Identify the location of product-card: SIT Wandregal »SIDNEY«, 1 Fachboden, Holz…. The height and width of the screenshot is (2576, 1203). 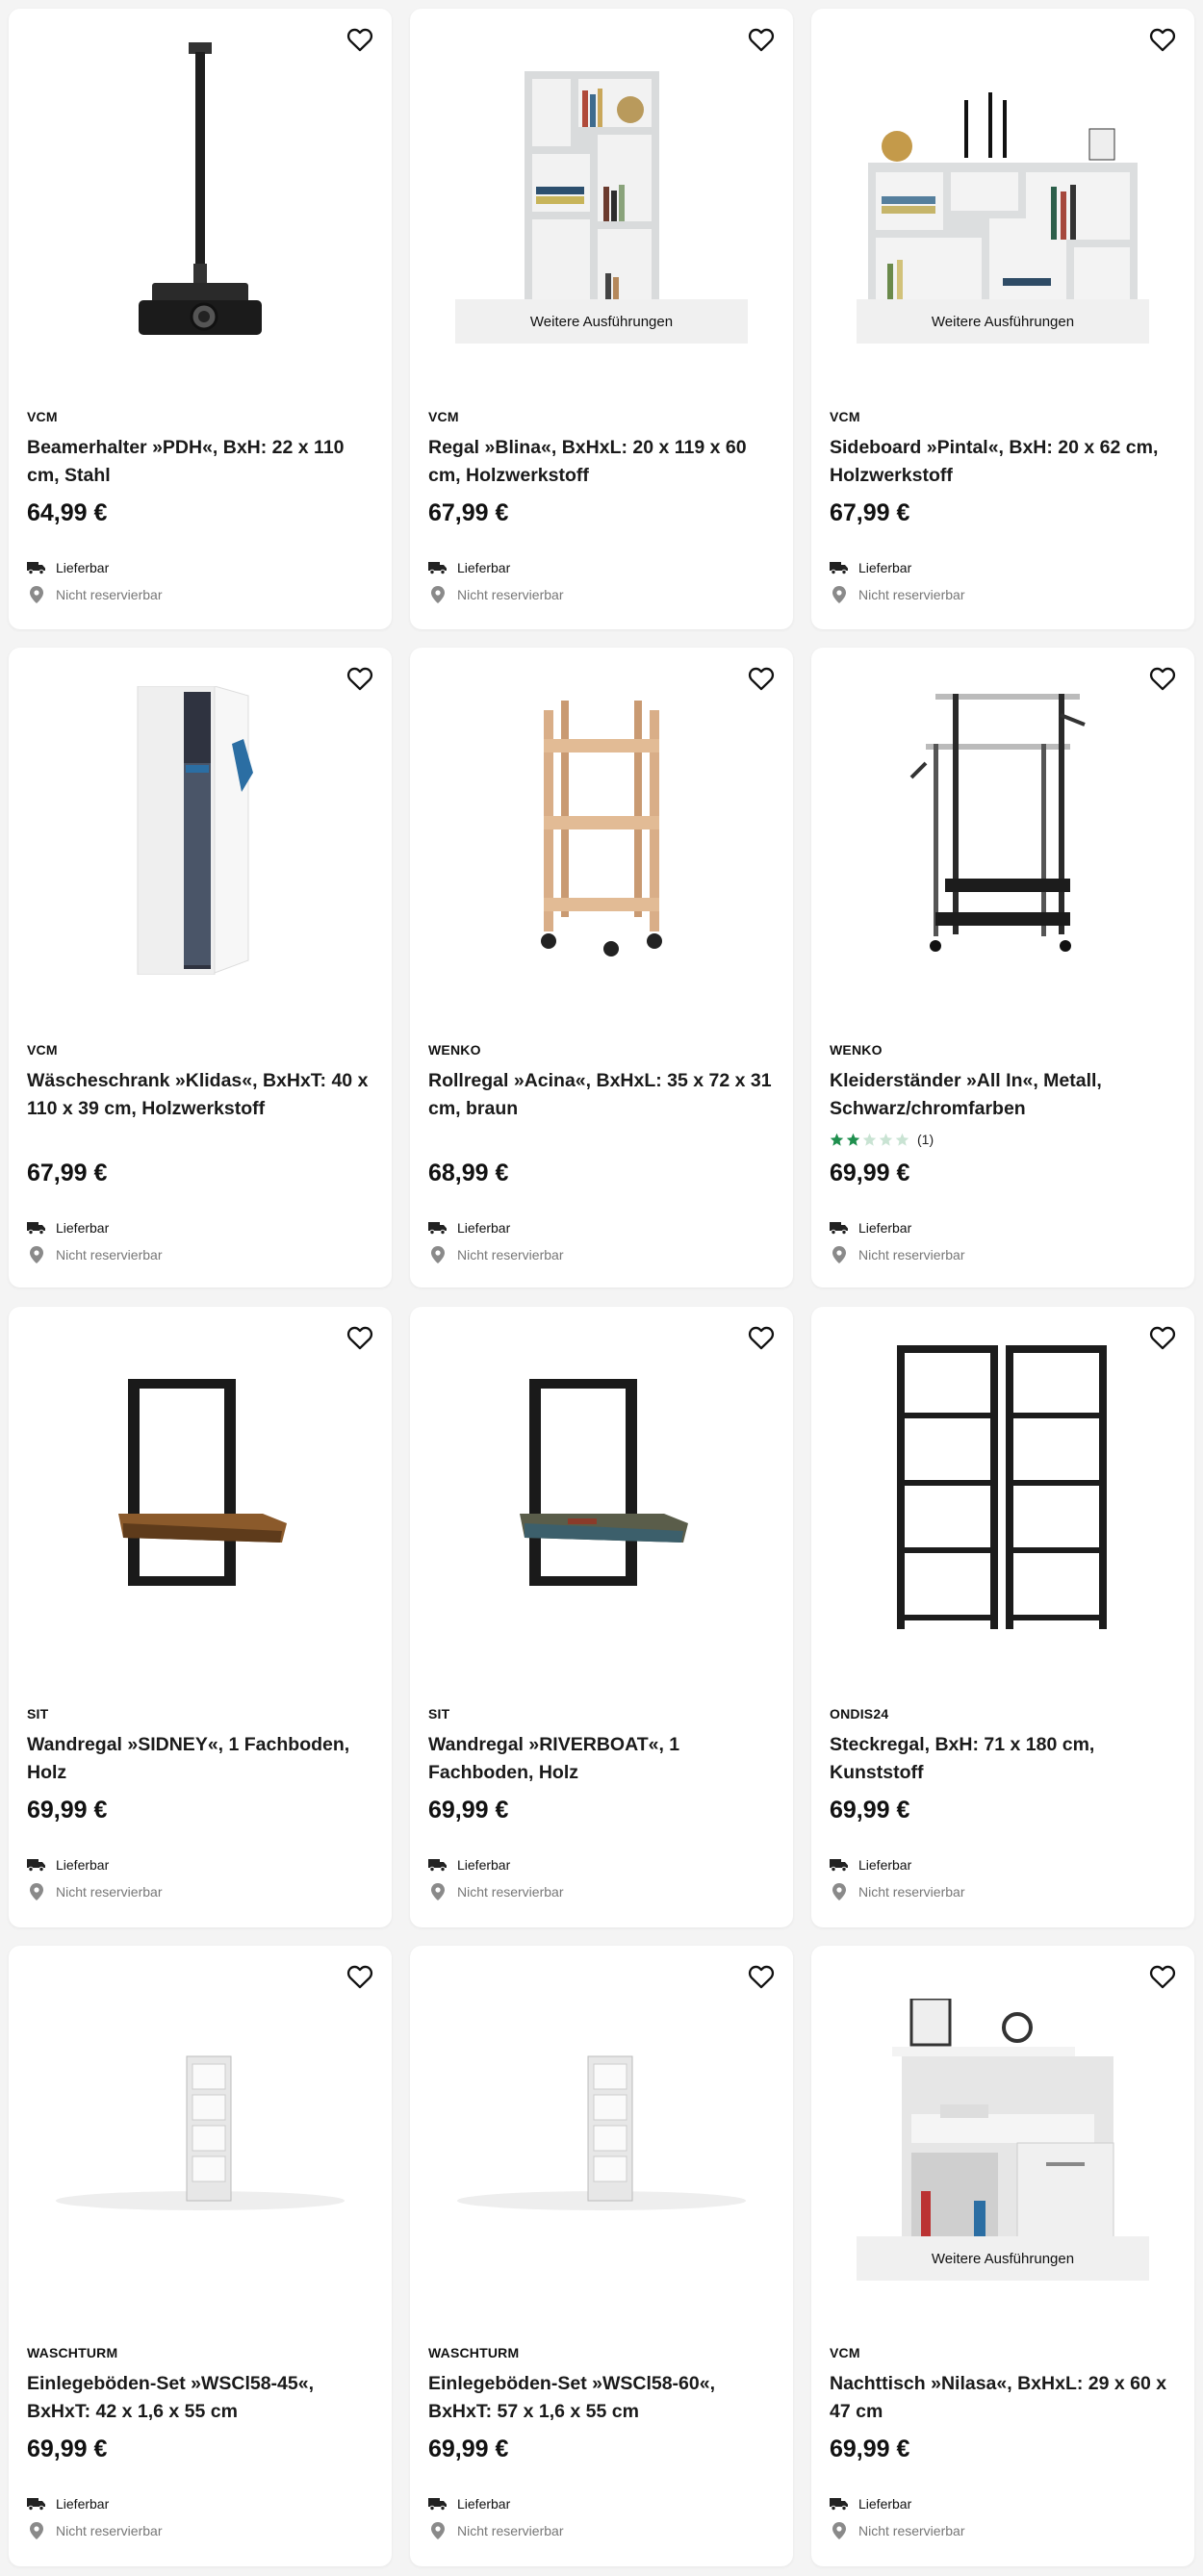
(201, 1617).